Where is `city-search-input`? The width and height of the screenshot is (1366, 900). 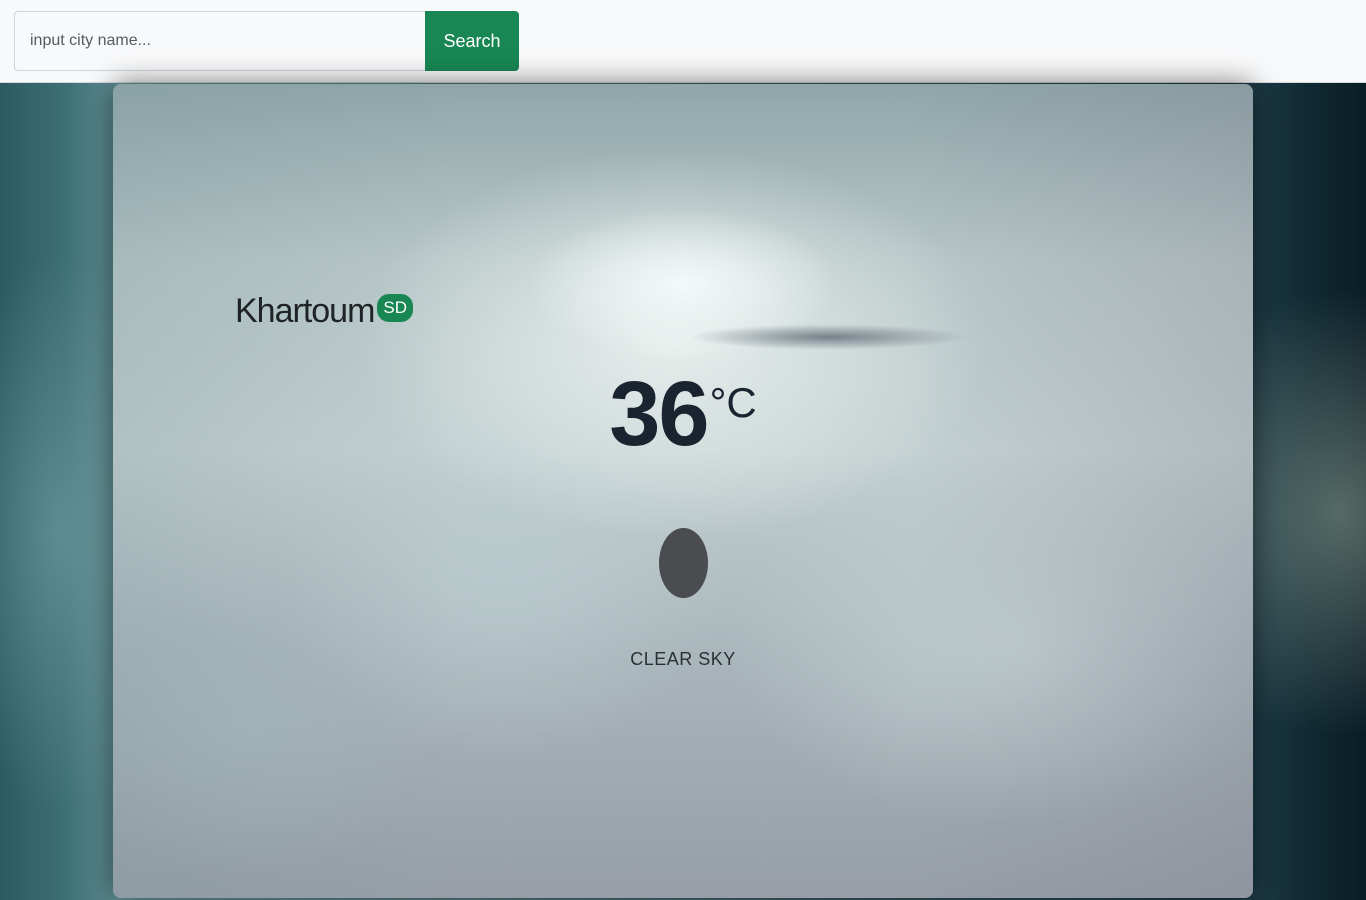
city-search-input is located at coordinates (219, 41).